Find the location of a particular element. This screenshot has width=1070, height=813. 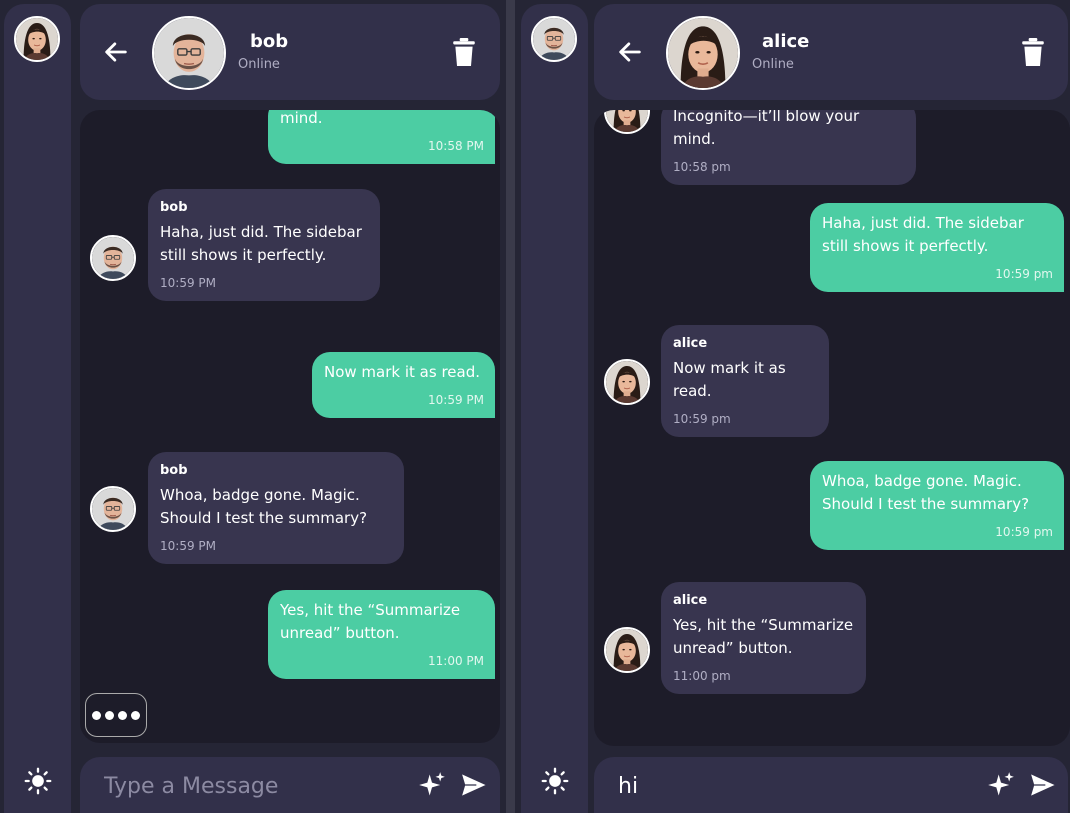

message-sent: Now mark it as read. 10:59 PM is located at coordinates (403, 385).